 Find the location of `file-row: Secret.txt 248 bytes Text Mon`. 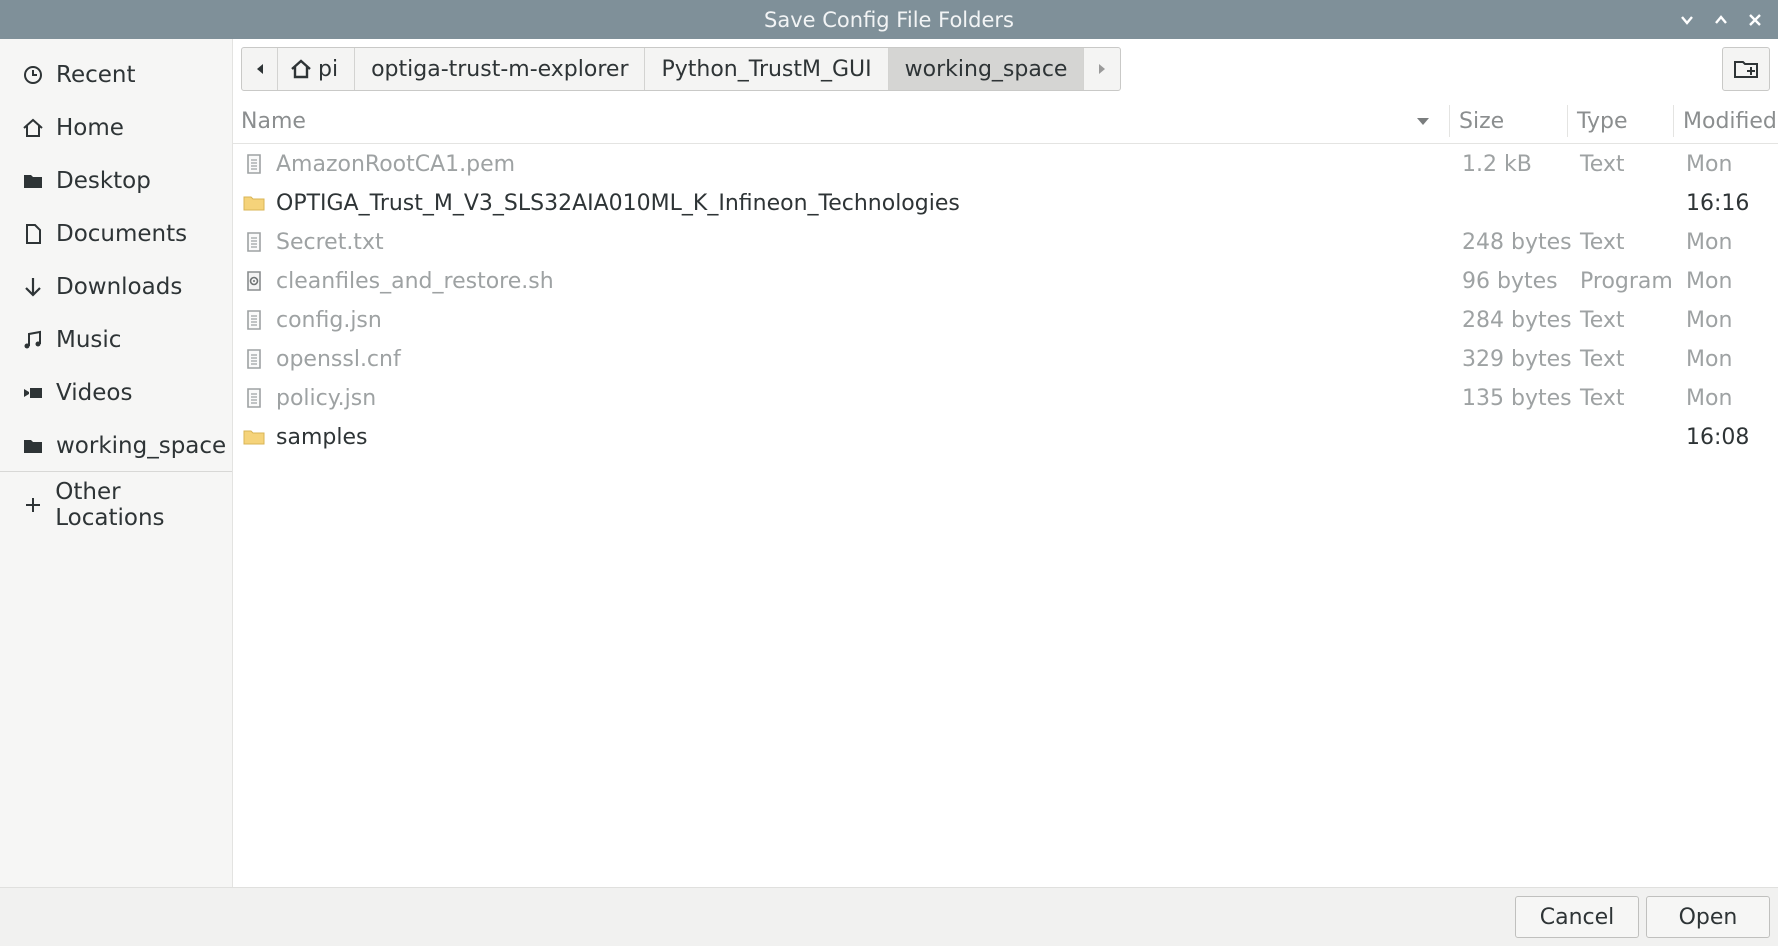

file-row: Secret.txt 248 bytes Text Mon is located at coordinates (1005, 242).